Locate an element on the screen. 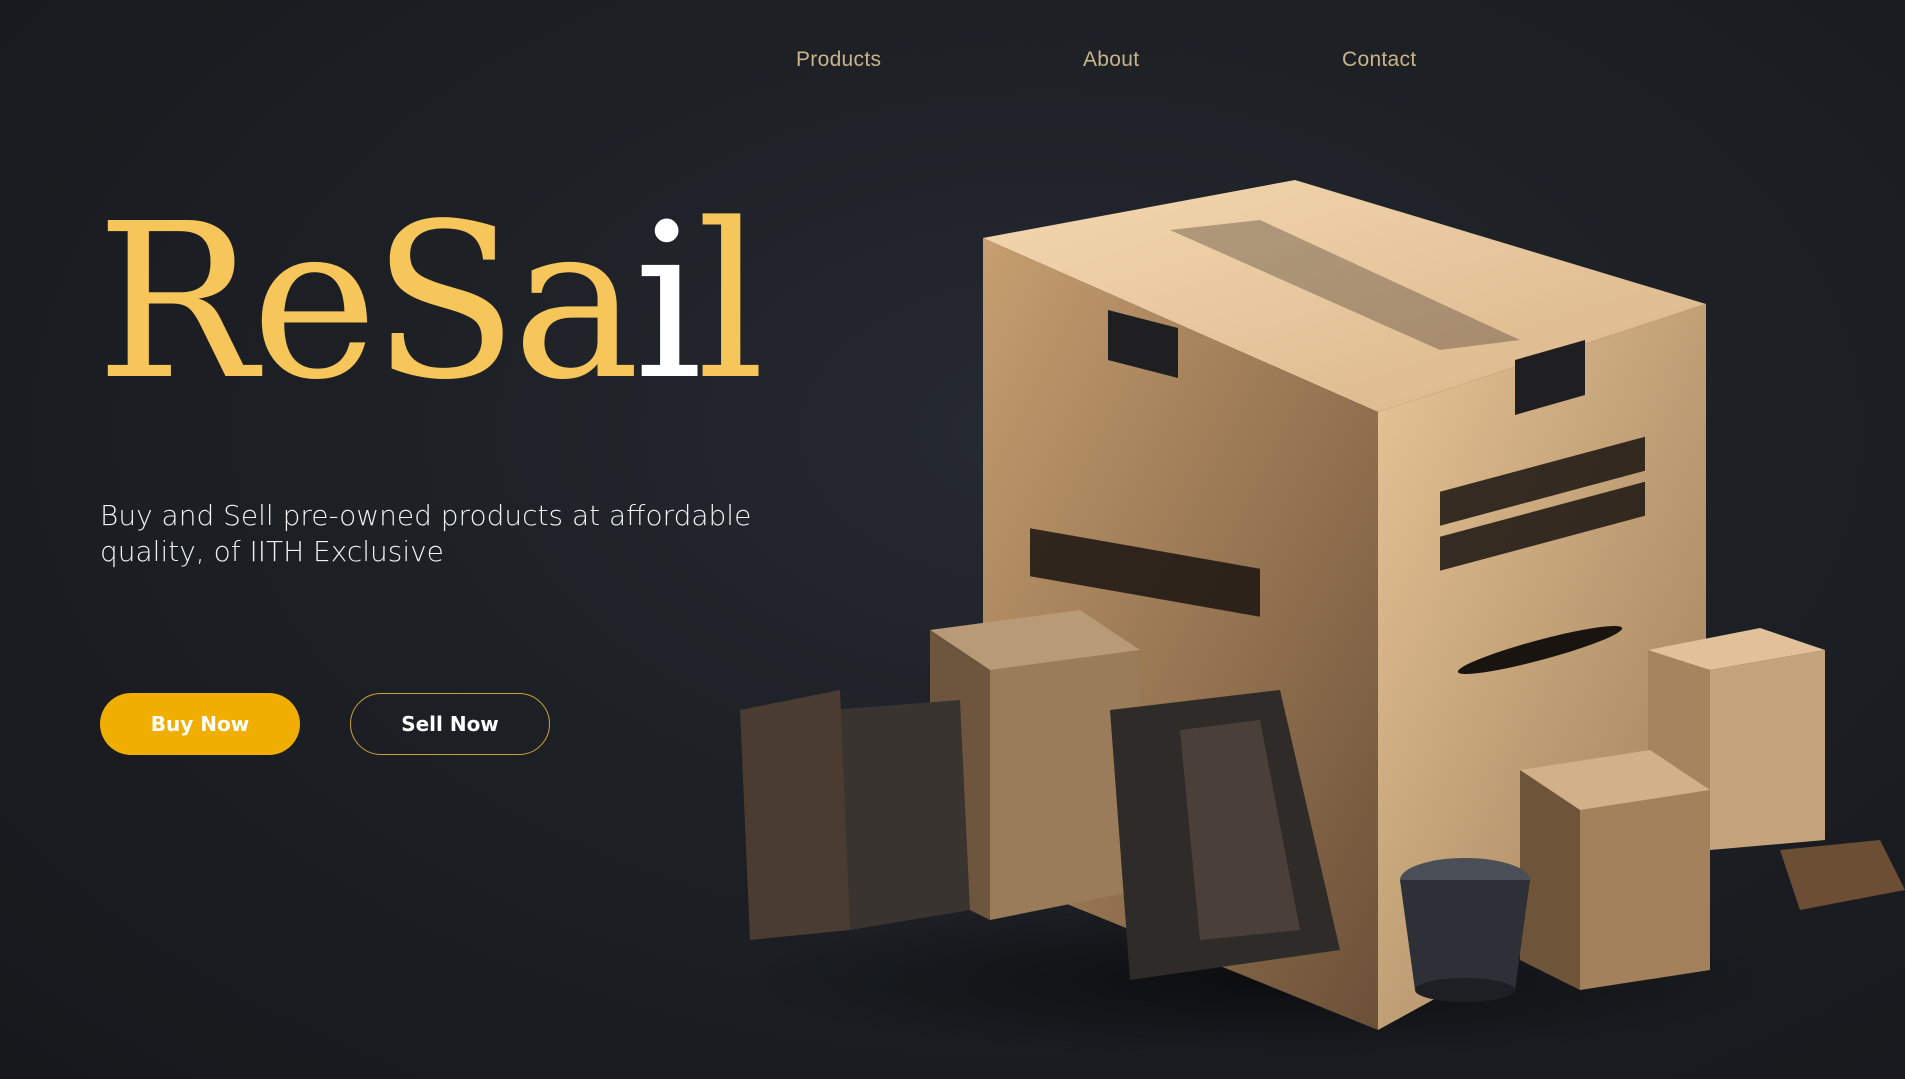 The height and width of the screenshot is (1079, 1905). nav-link-about: About is located at coordinates (1111, 60).